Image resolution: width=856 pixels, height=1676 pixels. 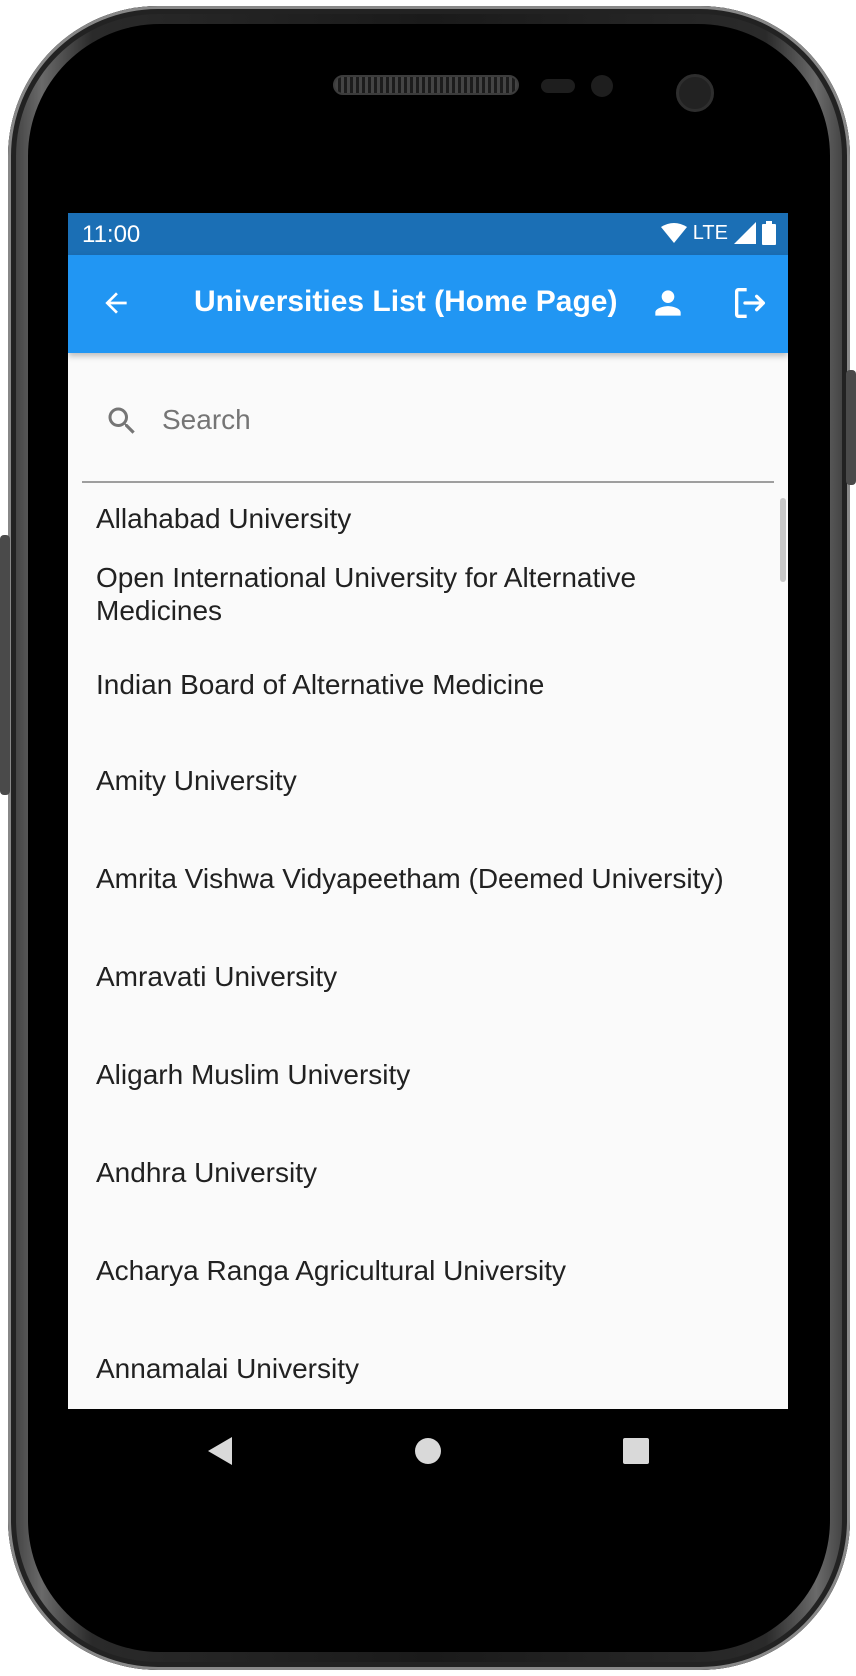 What do you see at coordinates (217, 976) in the screenshot?
I see `university-name: Amravati University` at bounding box center [217, 976].